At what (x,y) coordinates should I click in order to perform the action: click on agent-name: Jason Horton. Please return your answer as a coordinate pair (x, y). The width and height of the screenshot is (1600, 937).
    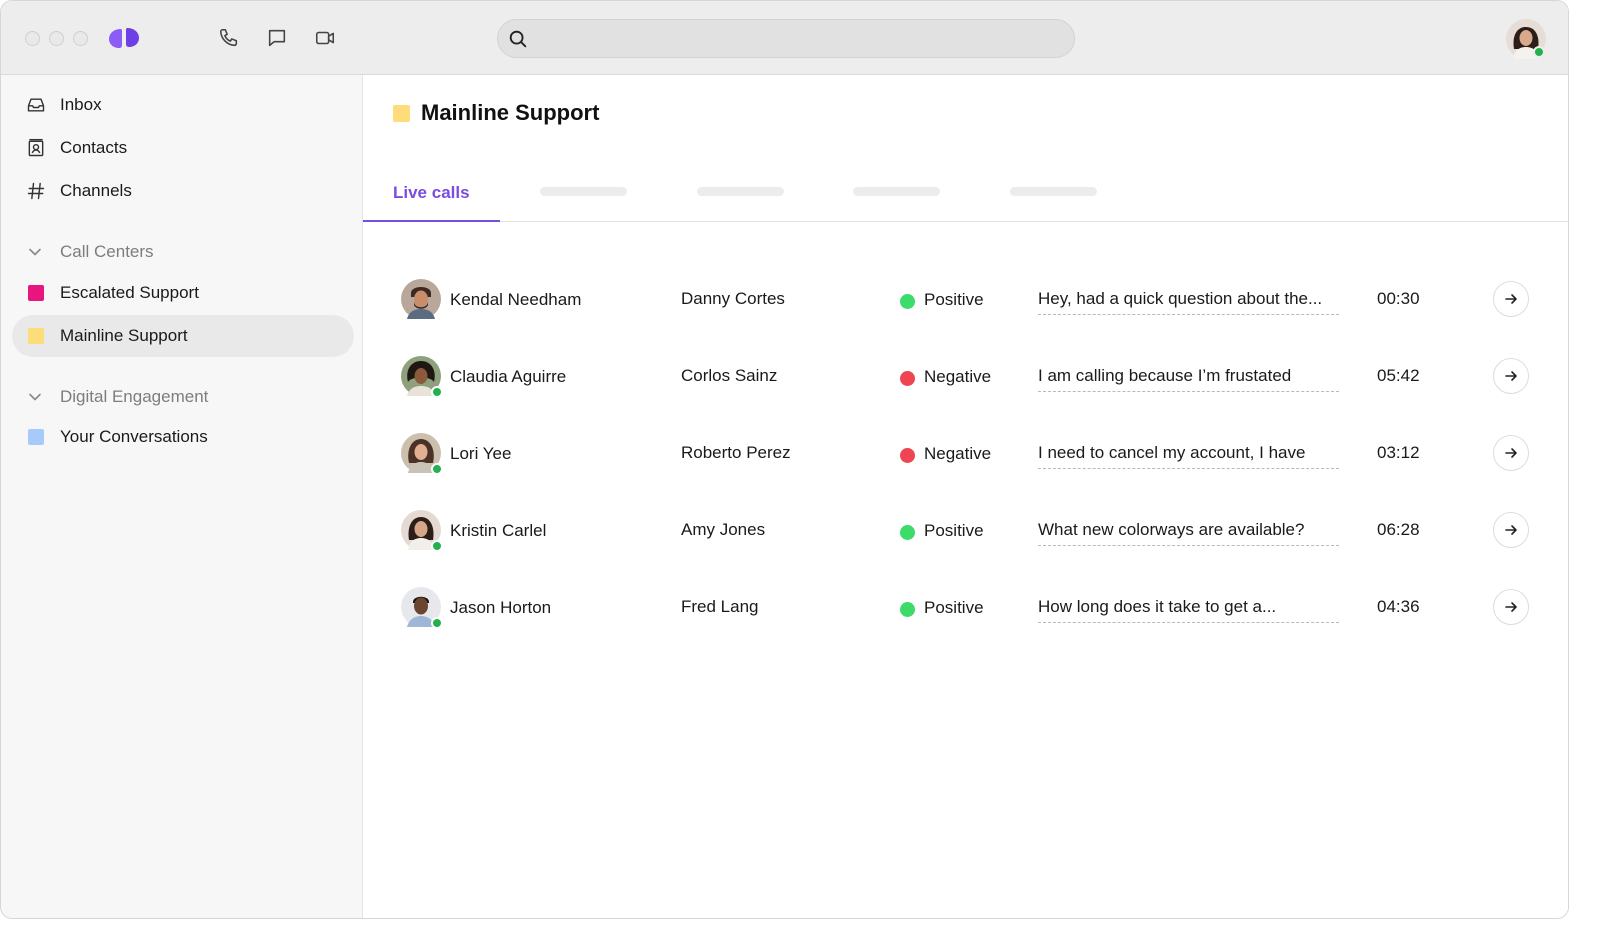
    Looking at the image, I should click on (501, 607).